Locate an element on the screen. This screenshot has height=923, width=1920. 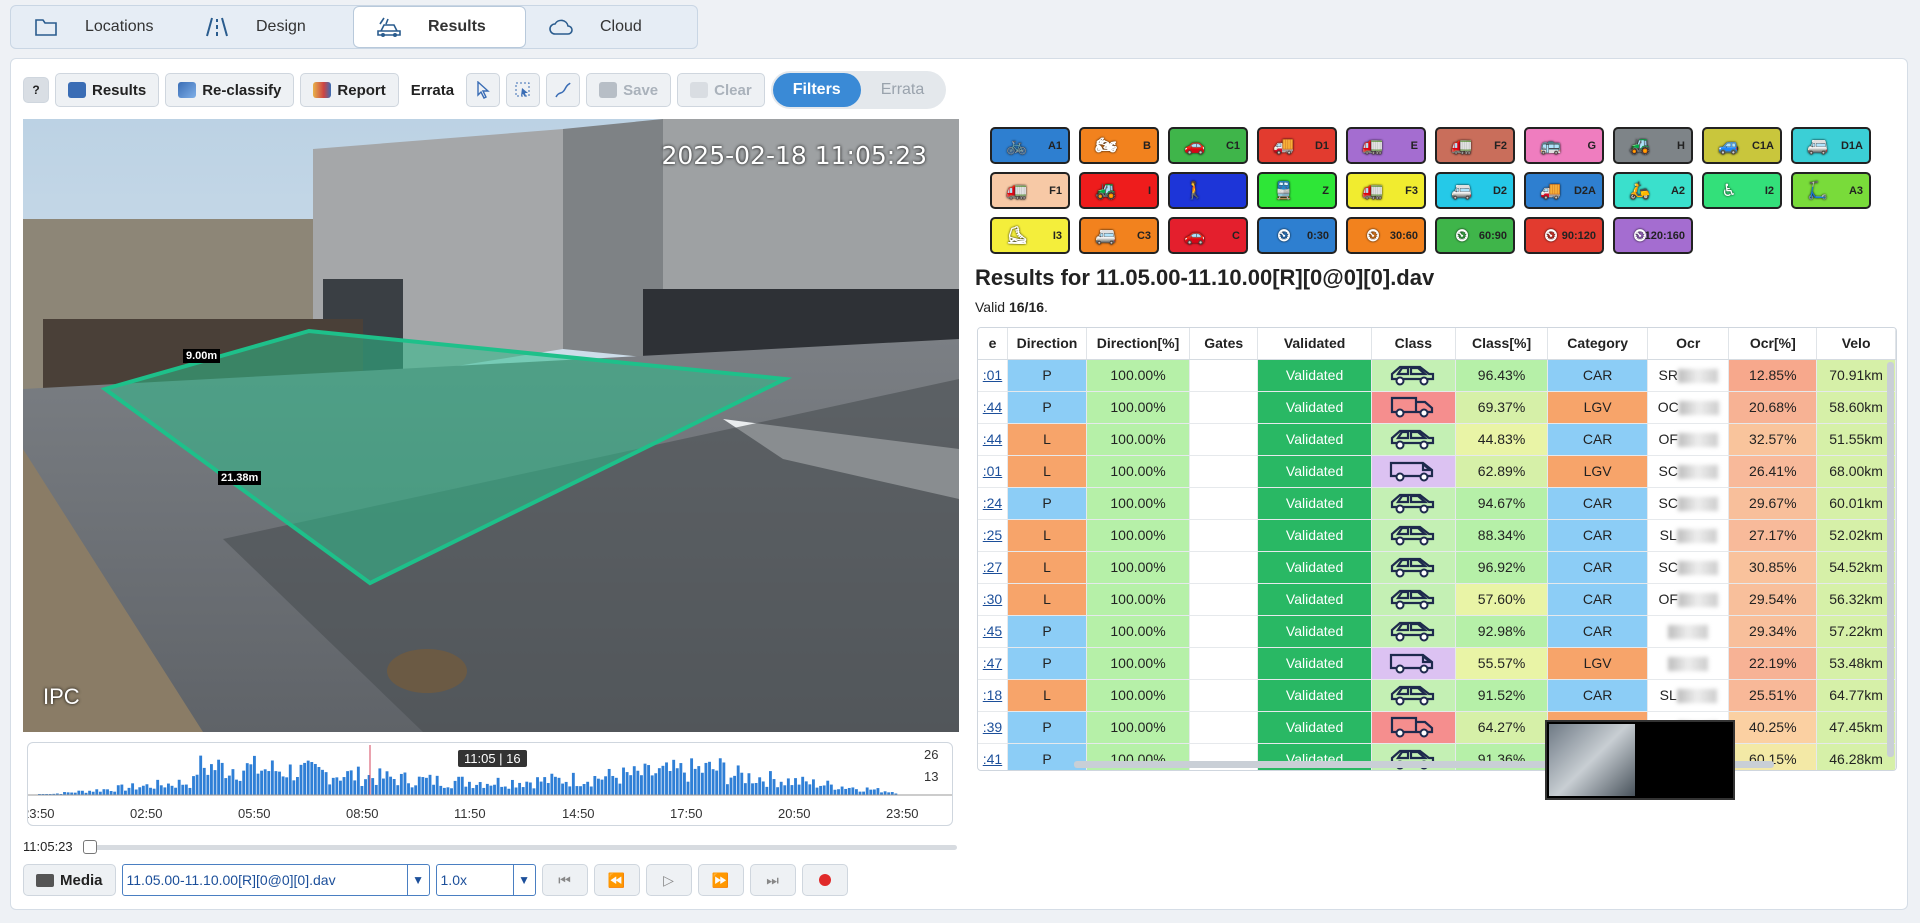
select-pointer-button is located at coordinates (483, 90).